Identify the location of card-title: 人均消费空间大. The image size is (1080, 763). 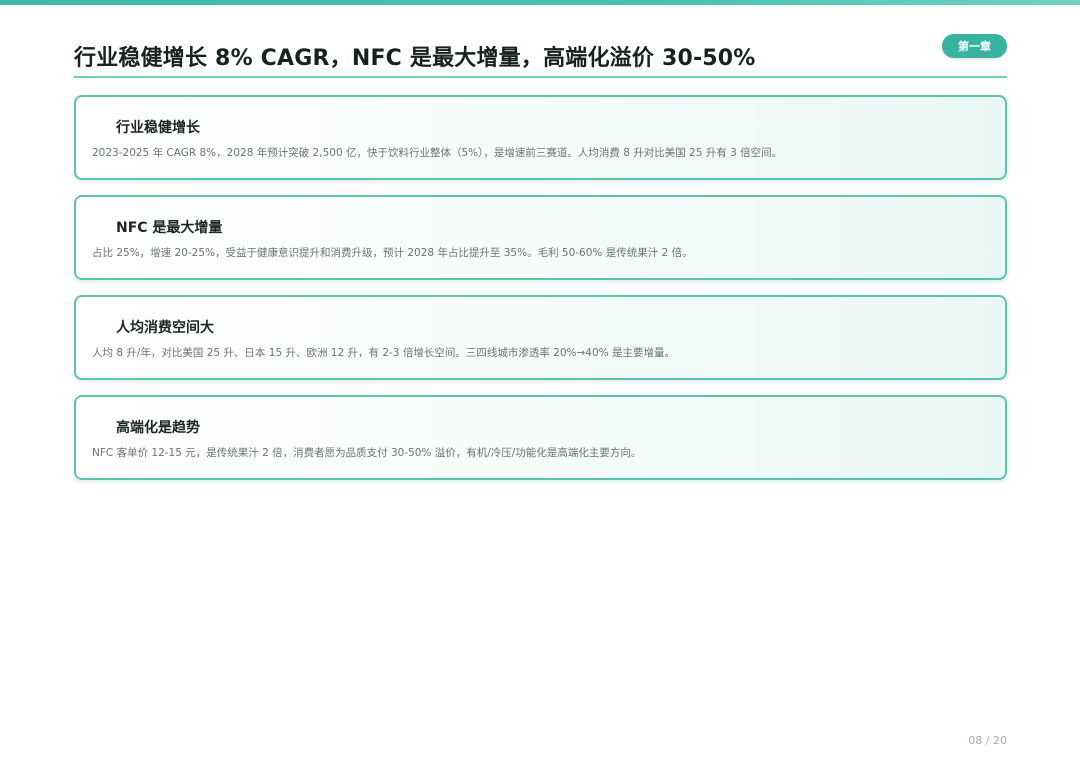
(165, 328).